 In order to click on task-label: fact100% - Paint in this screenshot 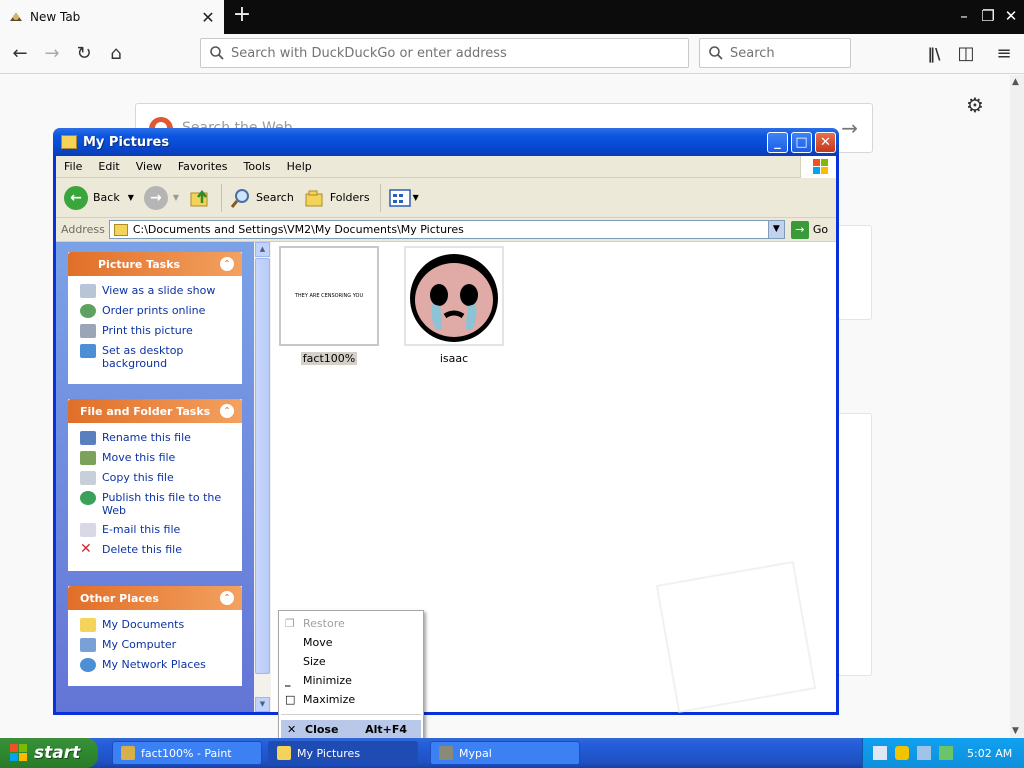, I will do `click(186, 753)`.